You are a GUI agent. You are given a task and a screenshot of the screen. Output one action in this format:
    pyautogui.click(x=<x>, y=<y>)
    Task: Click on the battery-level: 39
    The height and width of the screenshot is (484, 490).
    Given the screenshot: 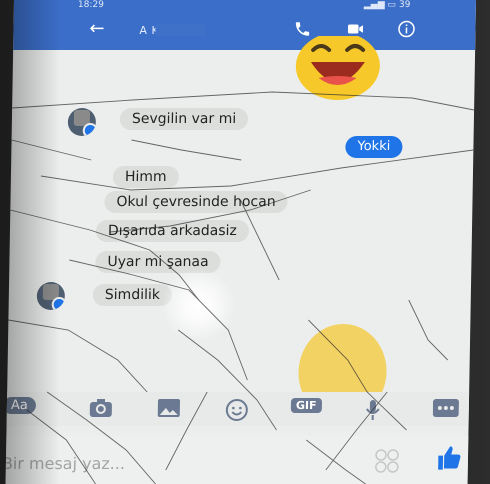 What is the action you would take?
    pyautogui.click(x=404, y=5)
    